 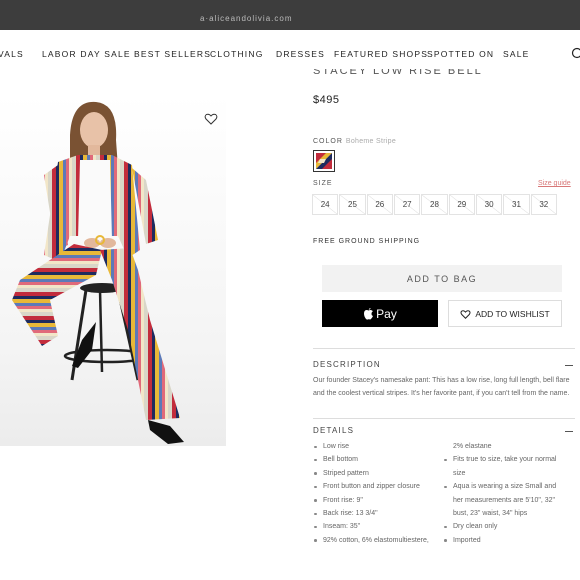 I want to click on favorite-heart-icon, so click(x=211, y=119).